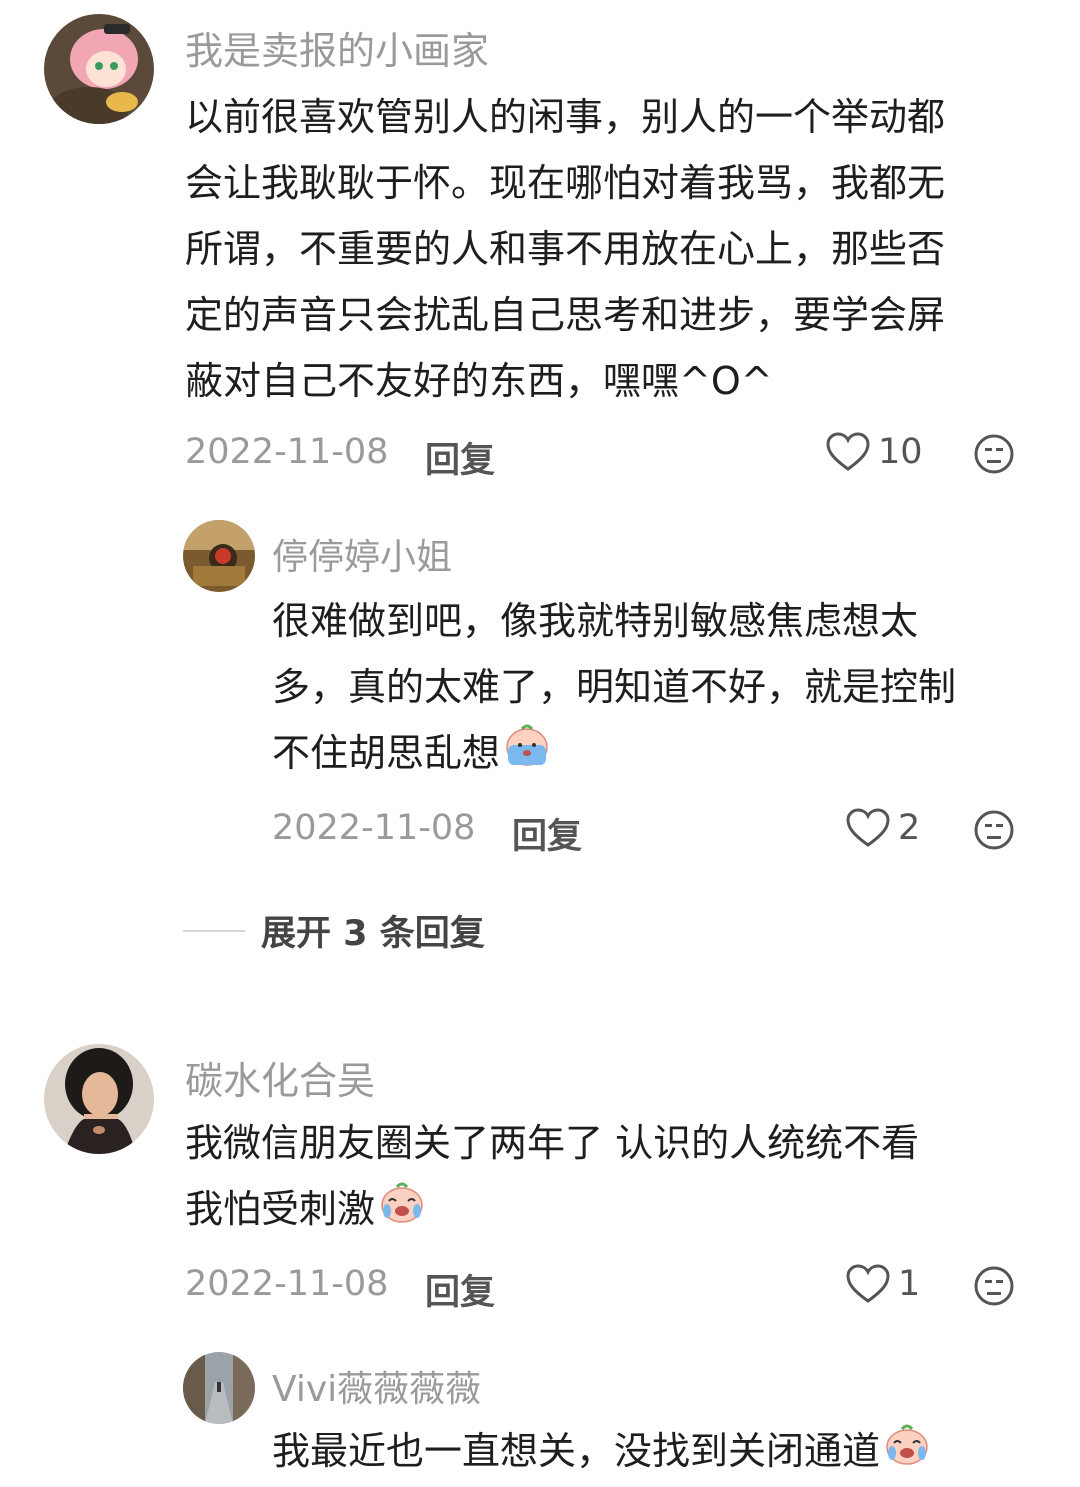 The image size is (1080, 1487). I want to click on comment-body: 我微信朋友圈关了两年了 认识的人统统不看 我怕受刺激, so click(552, 1177).